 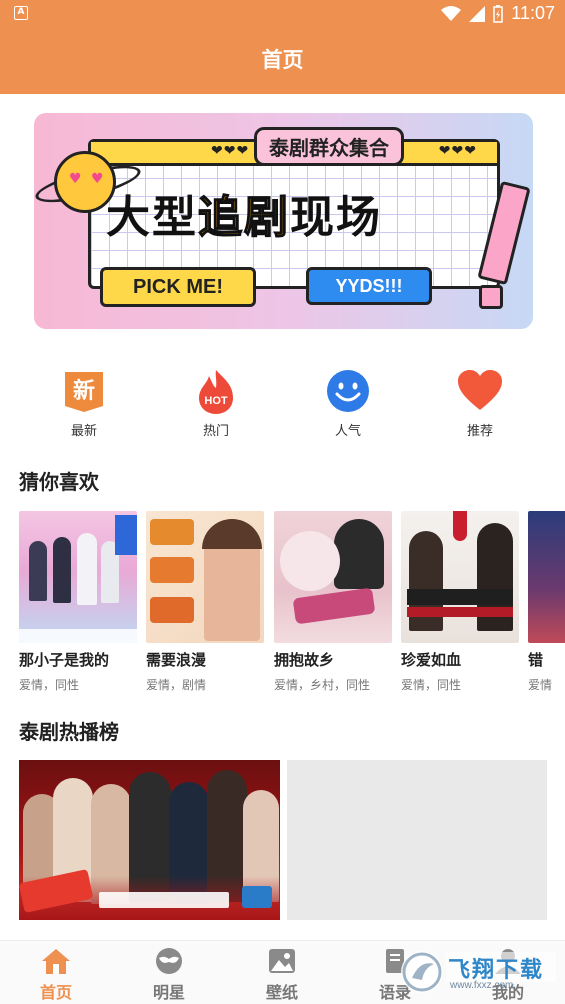 I want to click on banner-headline: 大型追剧现场, so click(x=244, y=217).